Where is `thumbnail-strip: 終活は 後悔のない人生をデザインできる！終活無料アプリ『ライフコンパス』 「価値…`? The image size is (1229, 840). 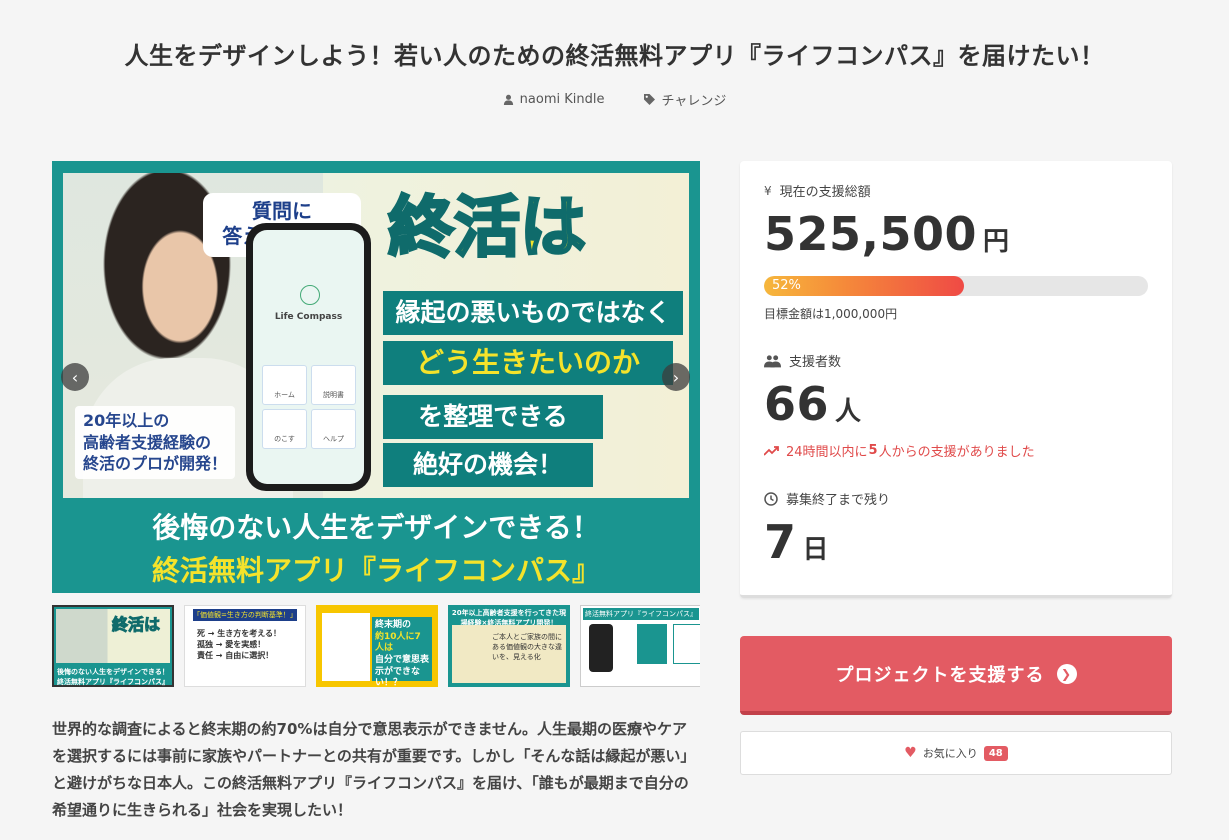
thumbnail-strip: 終活は 後悔のない人生をデザインできる！終活無料アプリ『ライフコンパス』 「価値… is located at coordinates (376, 646).